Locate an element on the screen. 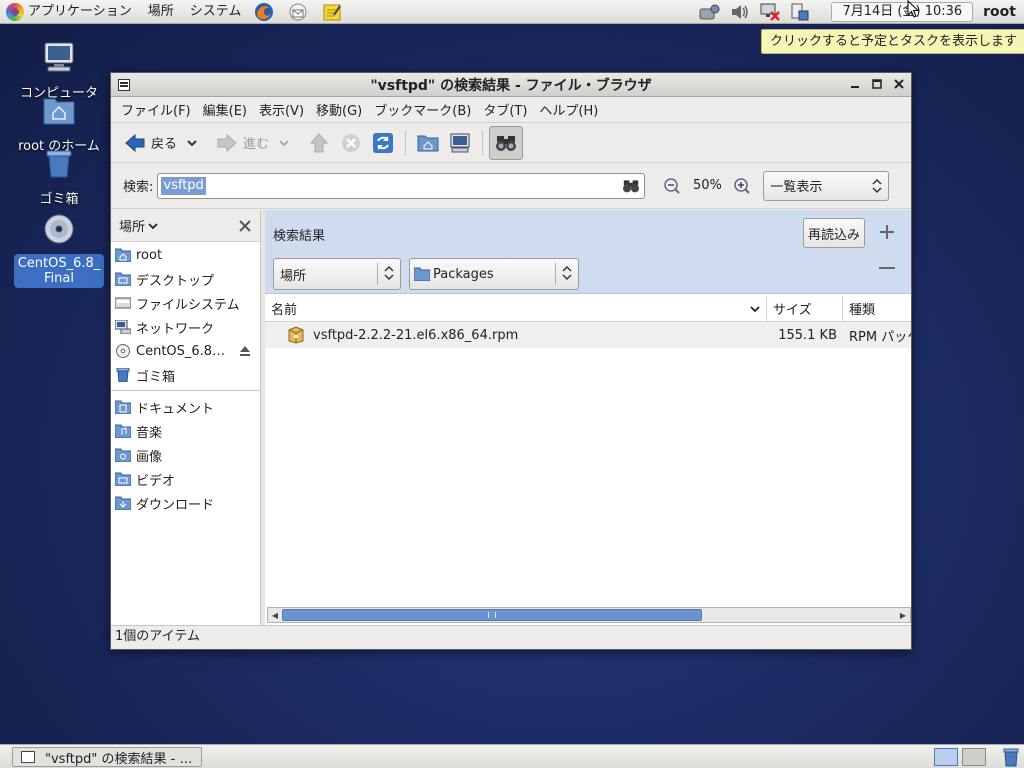 Image resolution: width=1024 pixels, height=768 pixels. sidebar-item-music: 音楽 is located at coordinates (185, 431).